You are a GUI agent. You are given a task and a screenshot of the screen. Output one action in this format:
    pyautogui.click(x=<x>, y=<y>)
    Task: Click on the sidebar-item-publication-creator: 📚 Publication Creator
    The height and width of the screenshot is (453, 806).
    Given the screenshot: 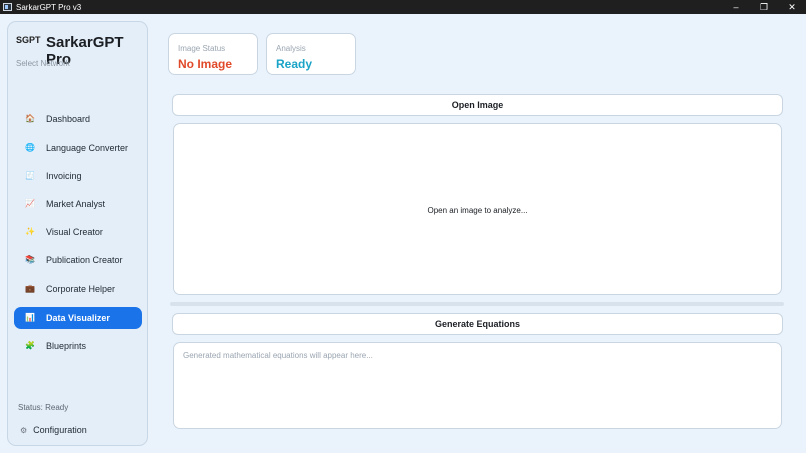 What is the action you would take?
    pyautogui.click(x=78, y=260)
    